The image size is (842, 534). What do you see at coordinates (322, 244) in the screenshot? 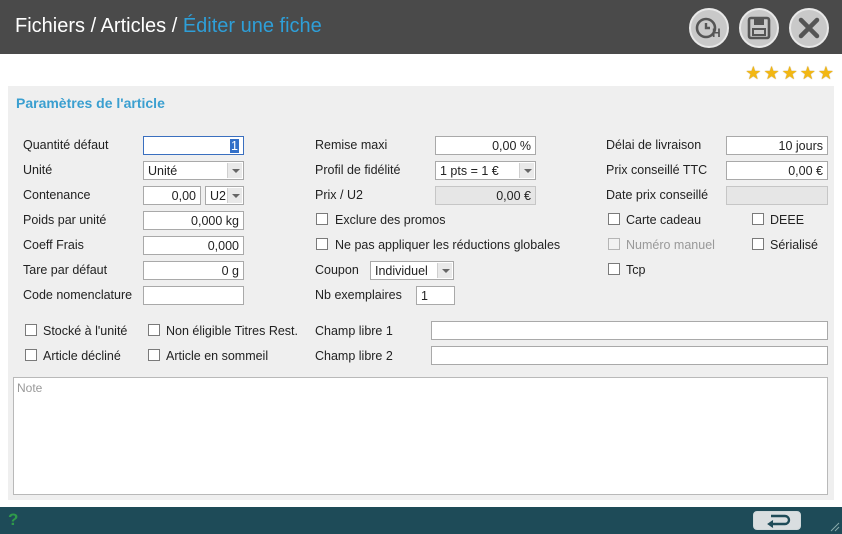
I see `reductions-checkbox` at bounding box center [322, 244].